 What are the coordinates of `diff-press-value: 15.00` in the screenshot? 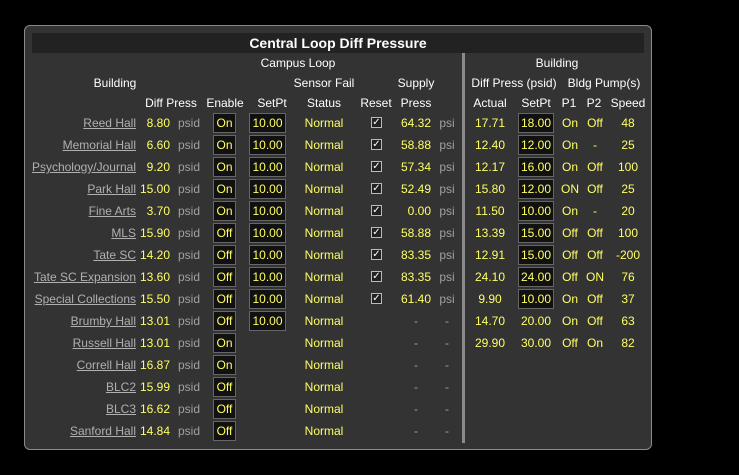 It's located at (154, 189).